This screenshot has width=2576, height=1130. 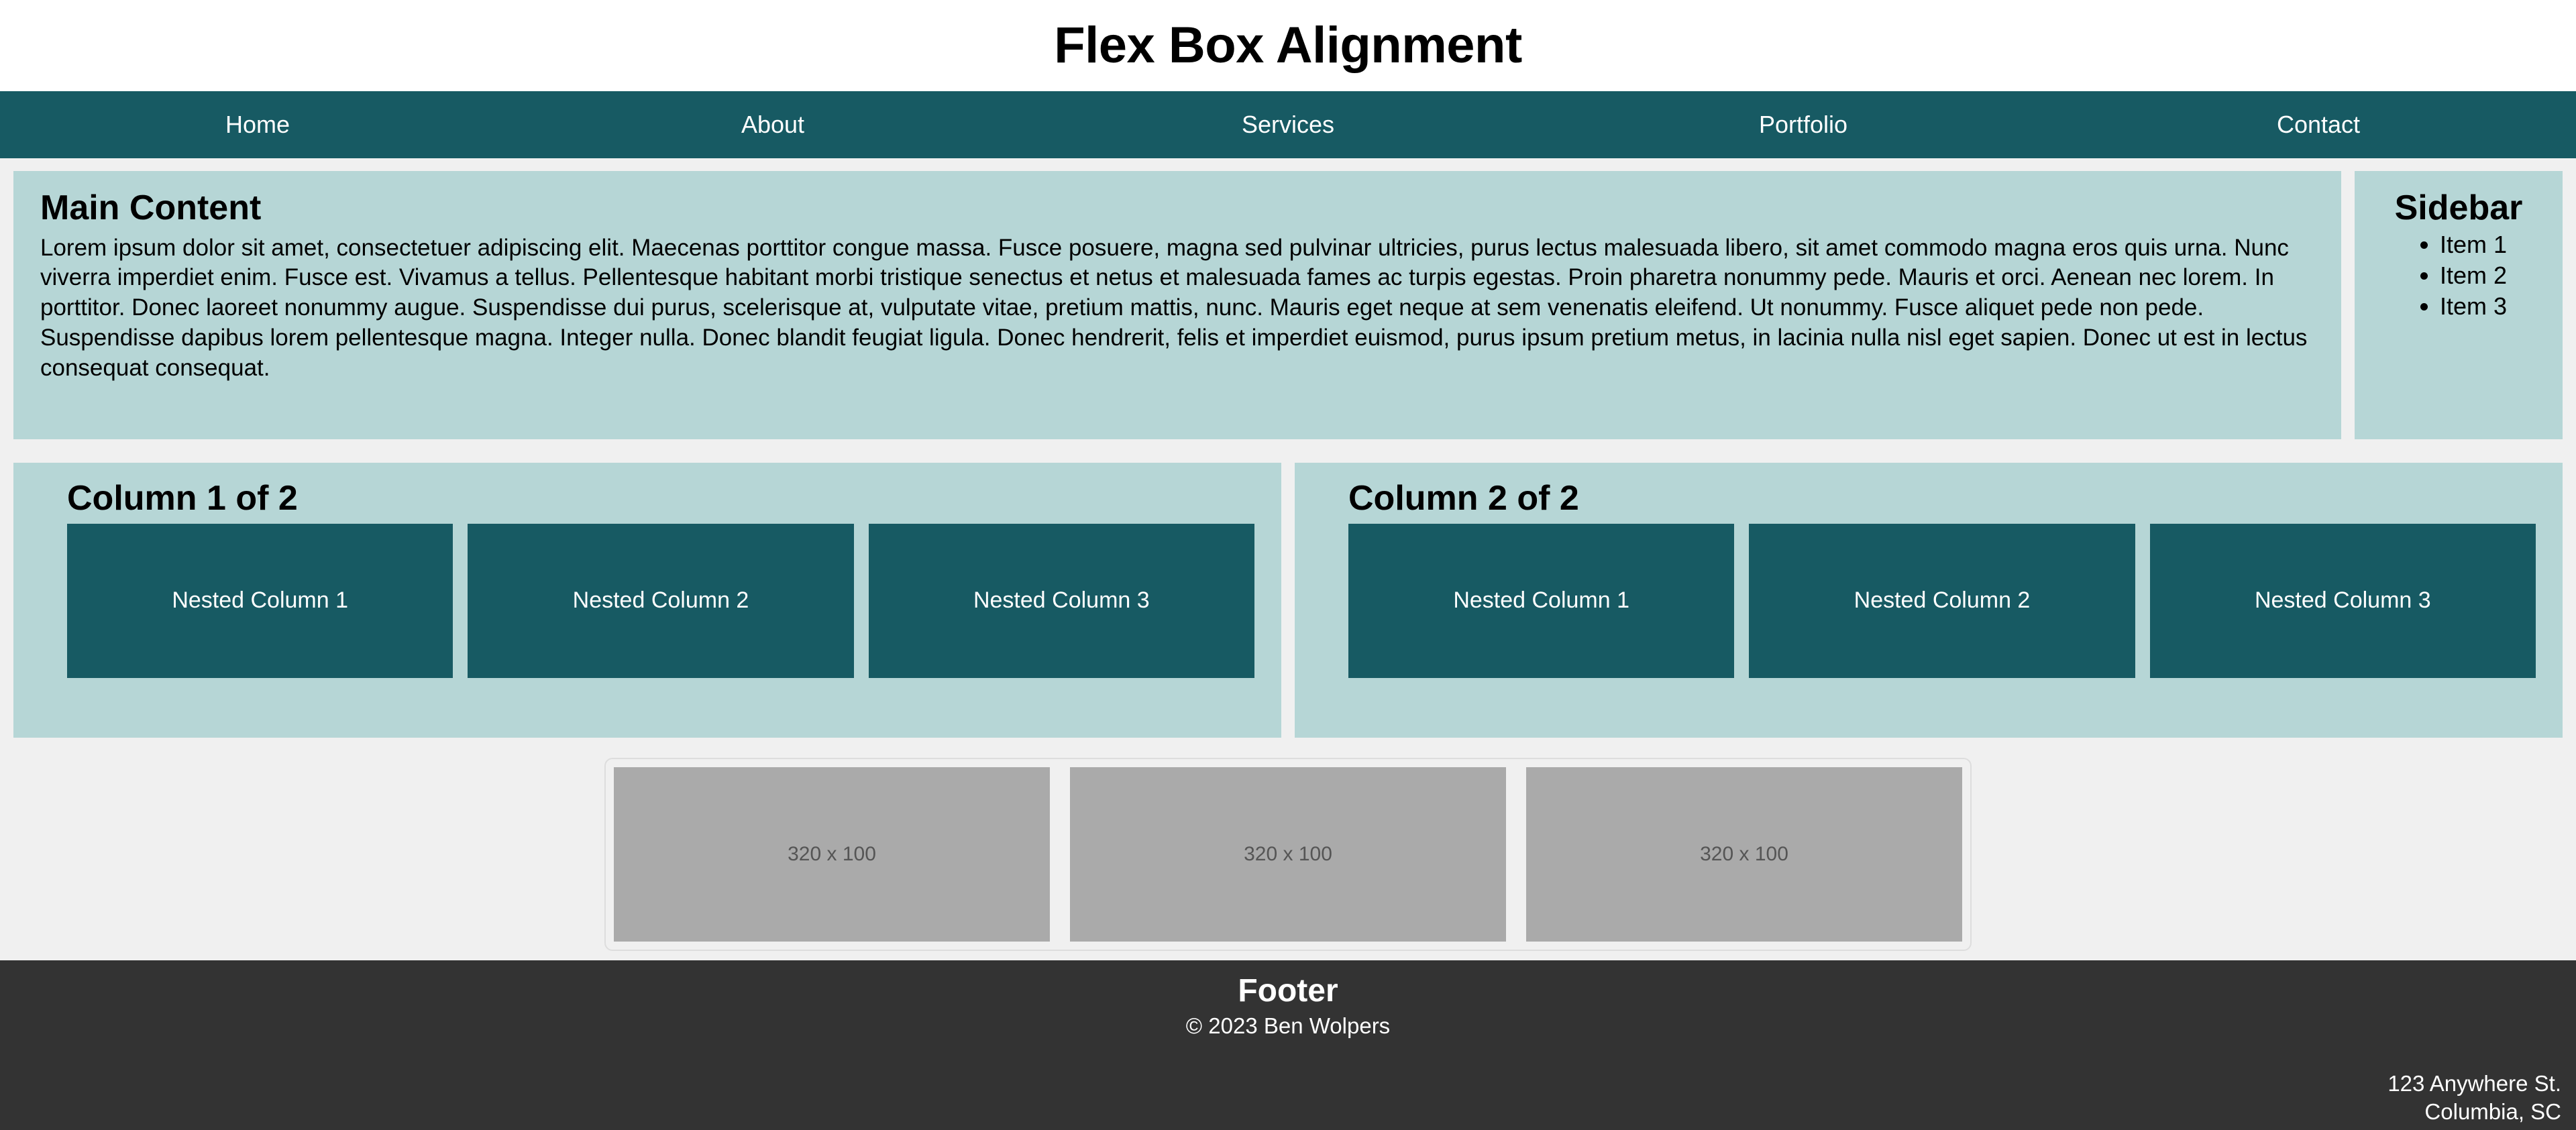 What do you see at coordinates (151, 207) in the screenshot?
I see `main-content-heading: Main Content` at bounding box center [151, 207].